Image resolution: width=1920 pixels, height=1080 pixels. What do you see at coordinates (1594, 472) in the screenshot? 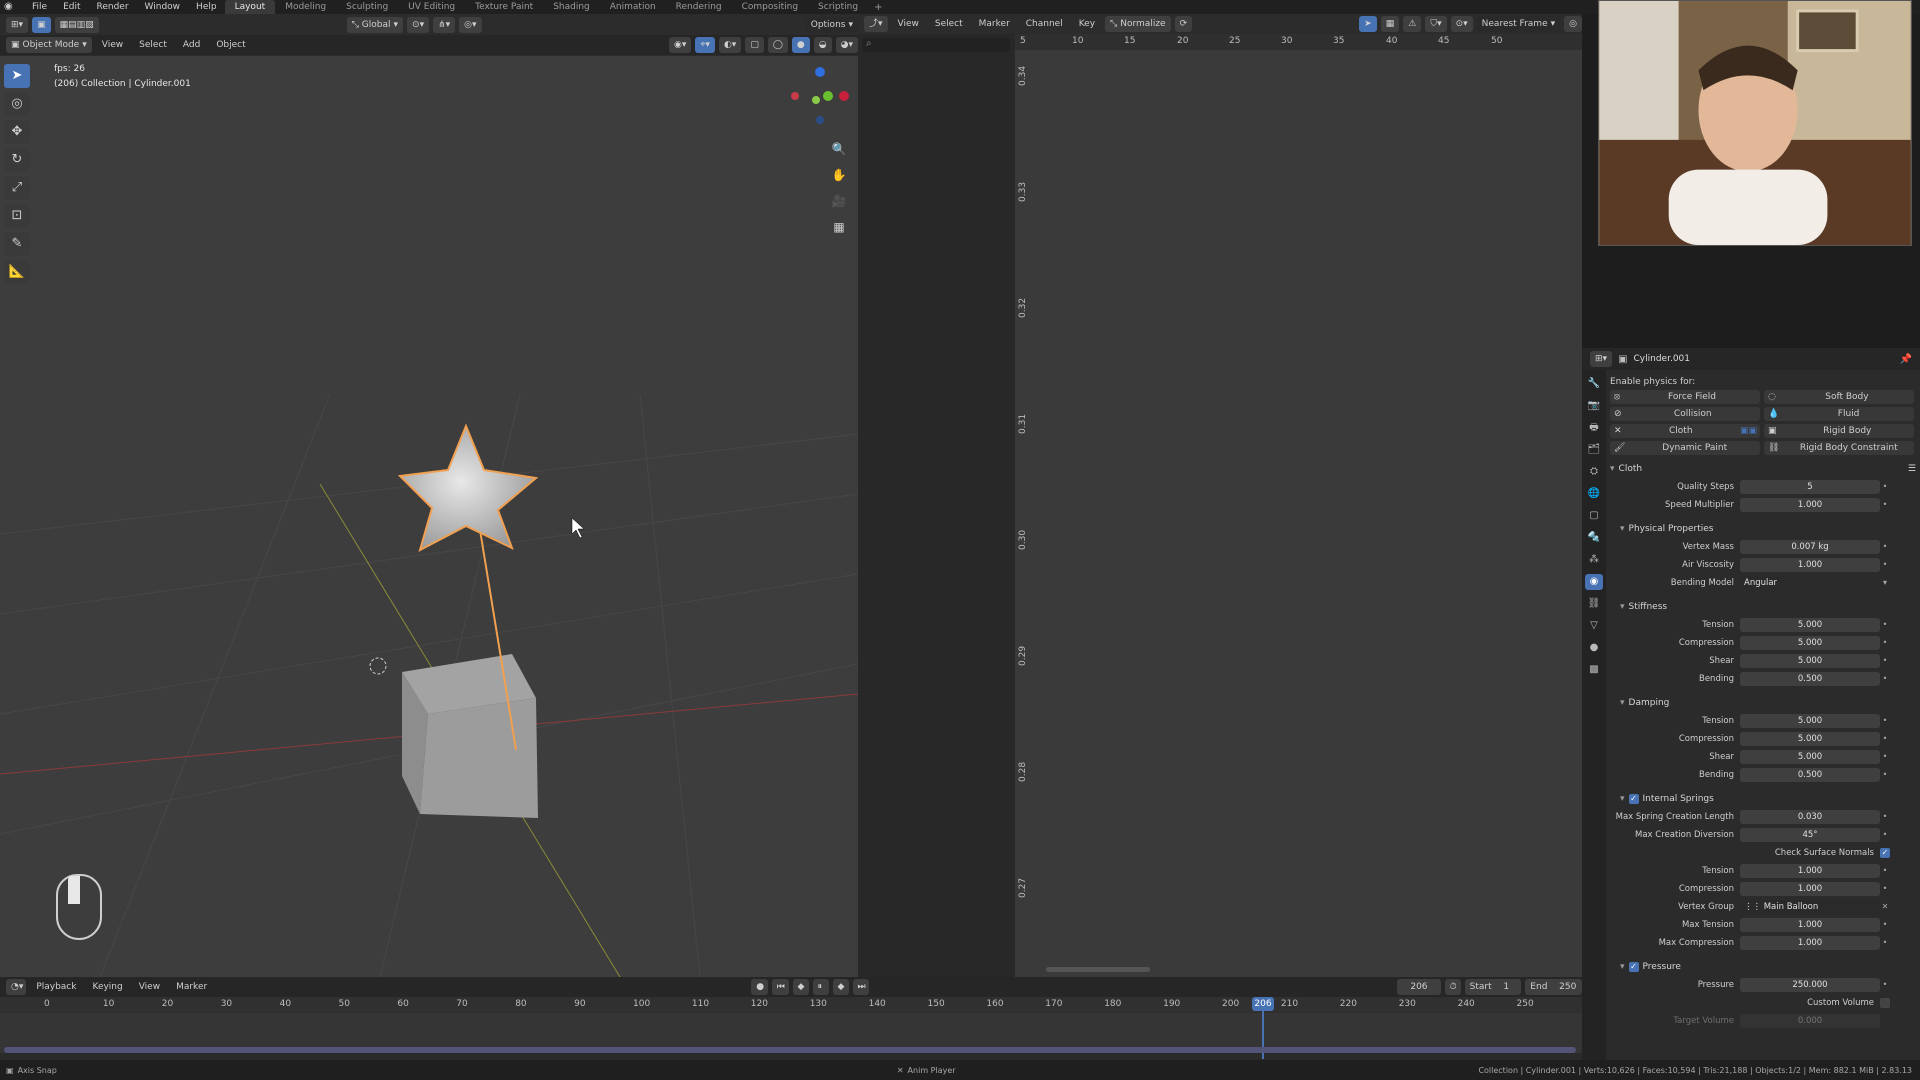
I see `scene-tab-icon: ⛭` at bounding box center [1594, 472].